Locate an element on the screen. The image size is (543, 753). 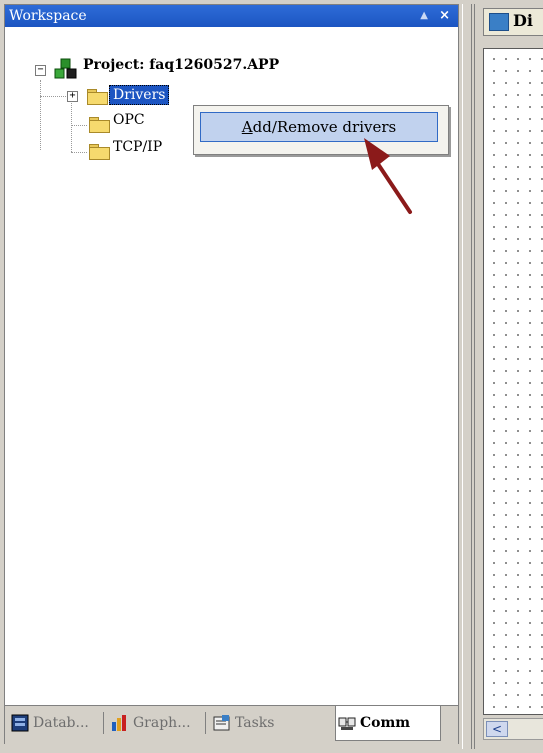
tab-tasks: Tasks is located at coordinates (267, 723).